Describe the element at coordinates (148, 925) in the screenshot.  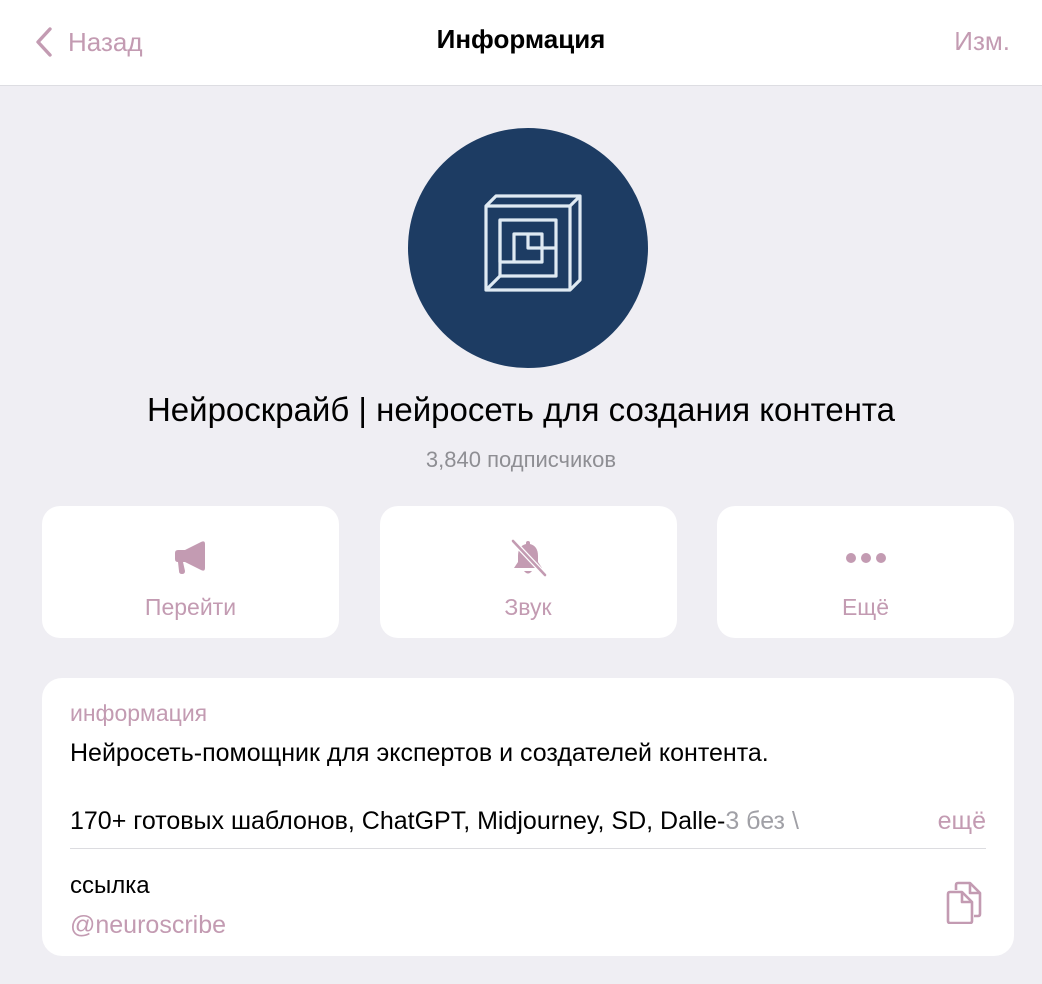
I see `channel-username-link: @neuroscribe` at that location.